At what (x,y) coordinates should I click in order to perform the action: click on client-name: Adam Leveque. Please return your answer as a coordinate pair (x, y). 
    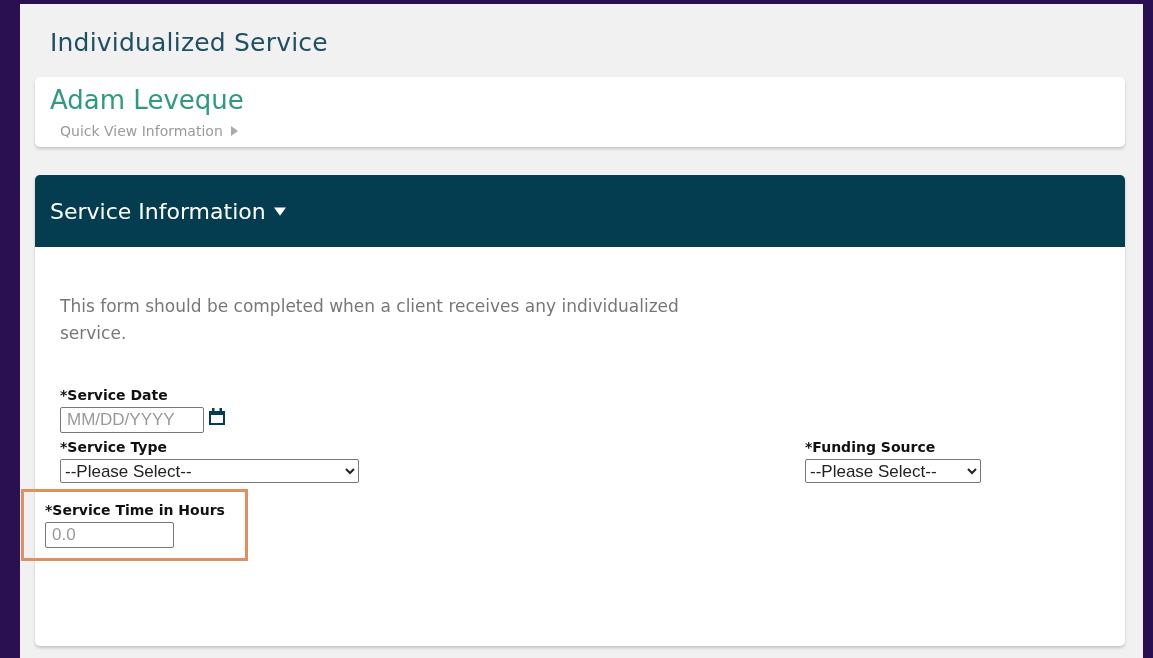
    Looking at the image, I should click on (147, 100).